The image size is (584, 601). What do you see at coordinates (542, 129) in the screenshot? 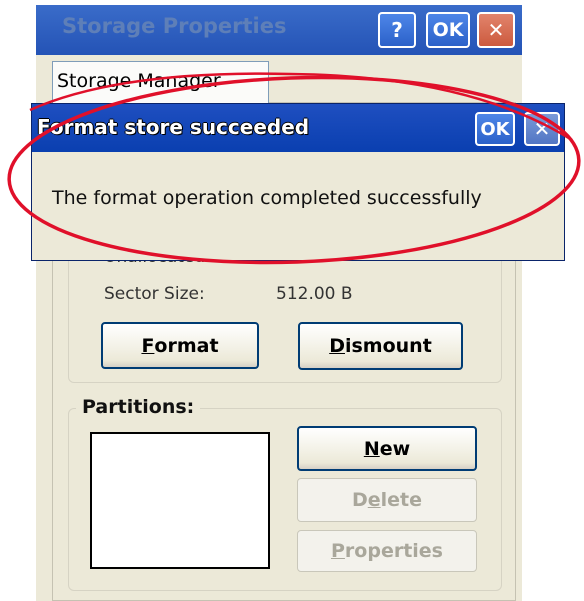
I see `dialog-close-button: ✕` at bounding box center [542, 129].